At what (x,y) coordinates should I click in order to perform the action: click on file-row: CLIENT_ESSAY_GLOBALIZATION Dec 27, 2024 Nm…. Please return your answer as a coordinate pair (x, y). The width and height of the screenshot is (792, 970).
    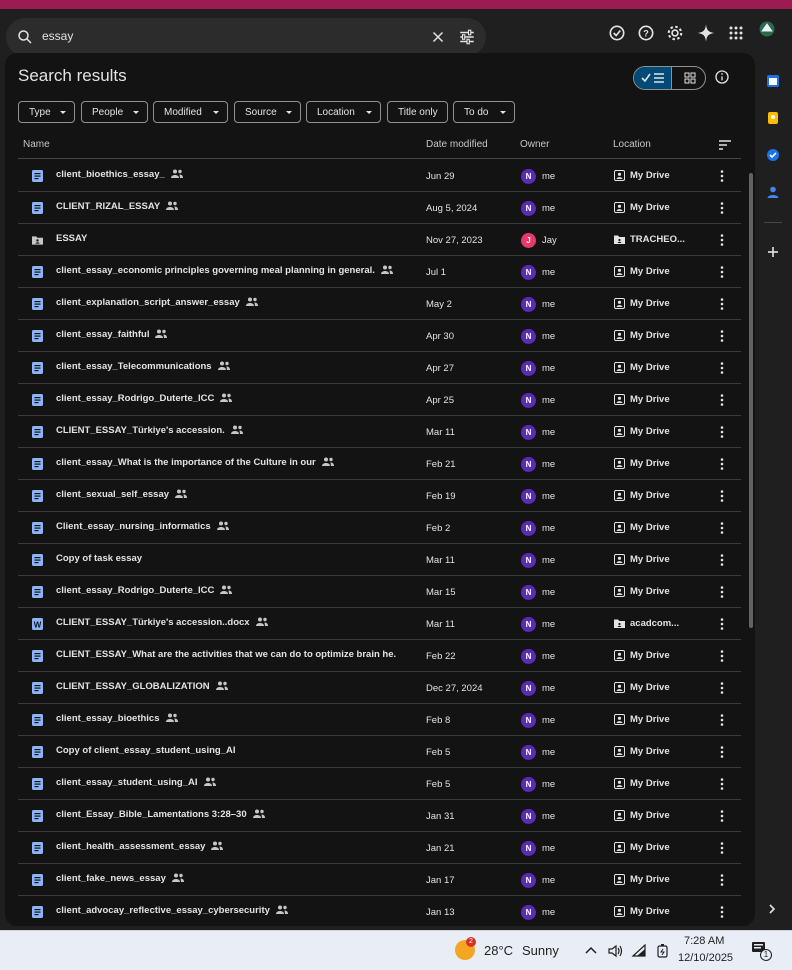
    Looking at the image, I should click on (379, 688).